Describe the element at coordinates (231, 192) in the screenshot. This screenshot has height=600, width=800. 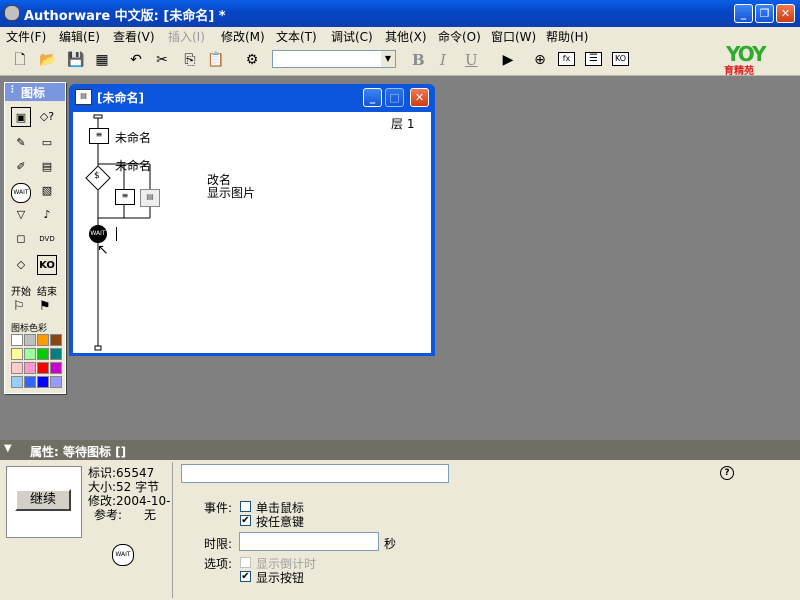
I see `response-label-show-image: 显示图片` at that location.